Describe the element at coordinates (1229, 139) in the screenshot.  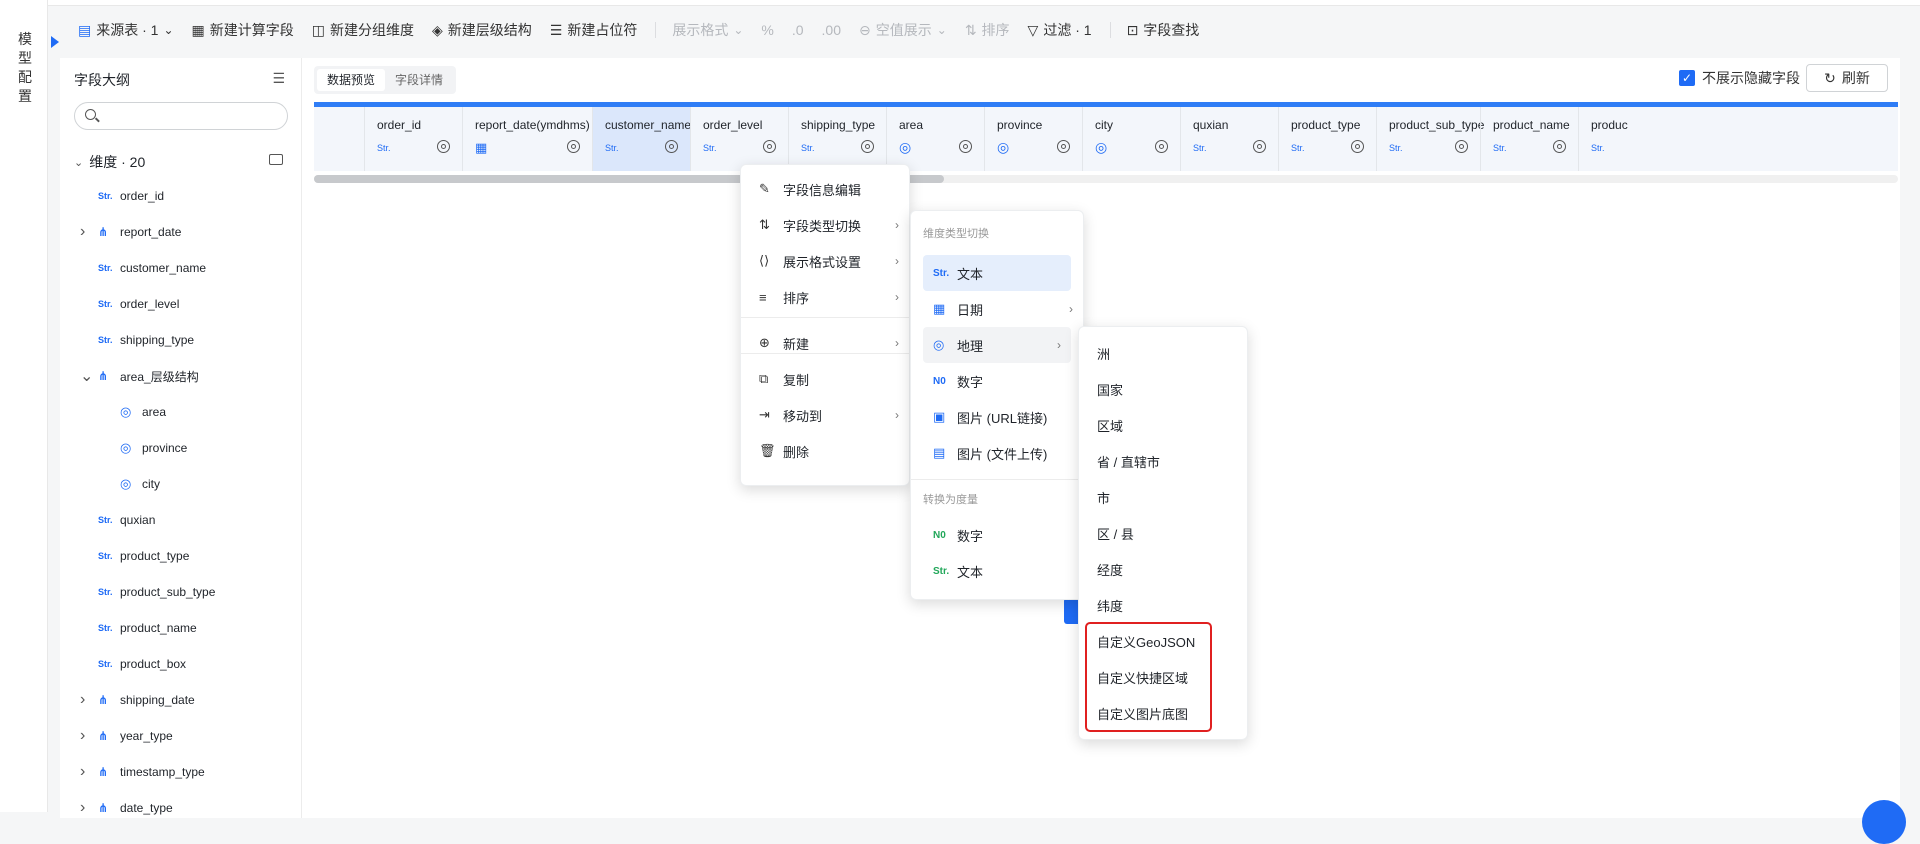
I see `column-header-8: quxian Str.` at that location.